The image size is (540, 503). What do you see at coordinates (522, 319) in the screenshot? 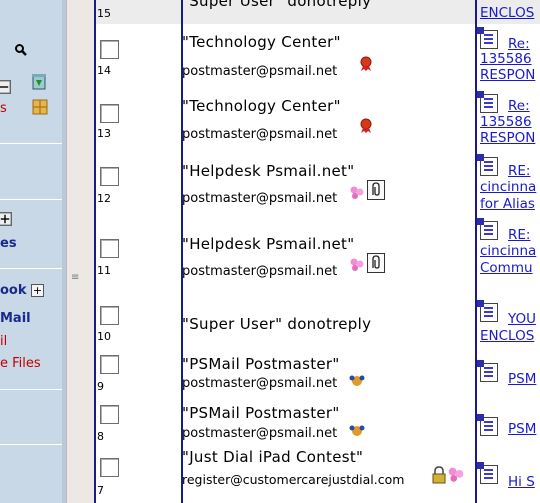
I see `subject-link: YOU` at bounding box center [522, 319].